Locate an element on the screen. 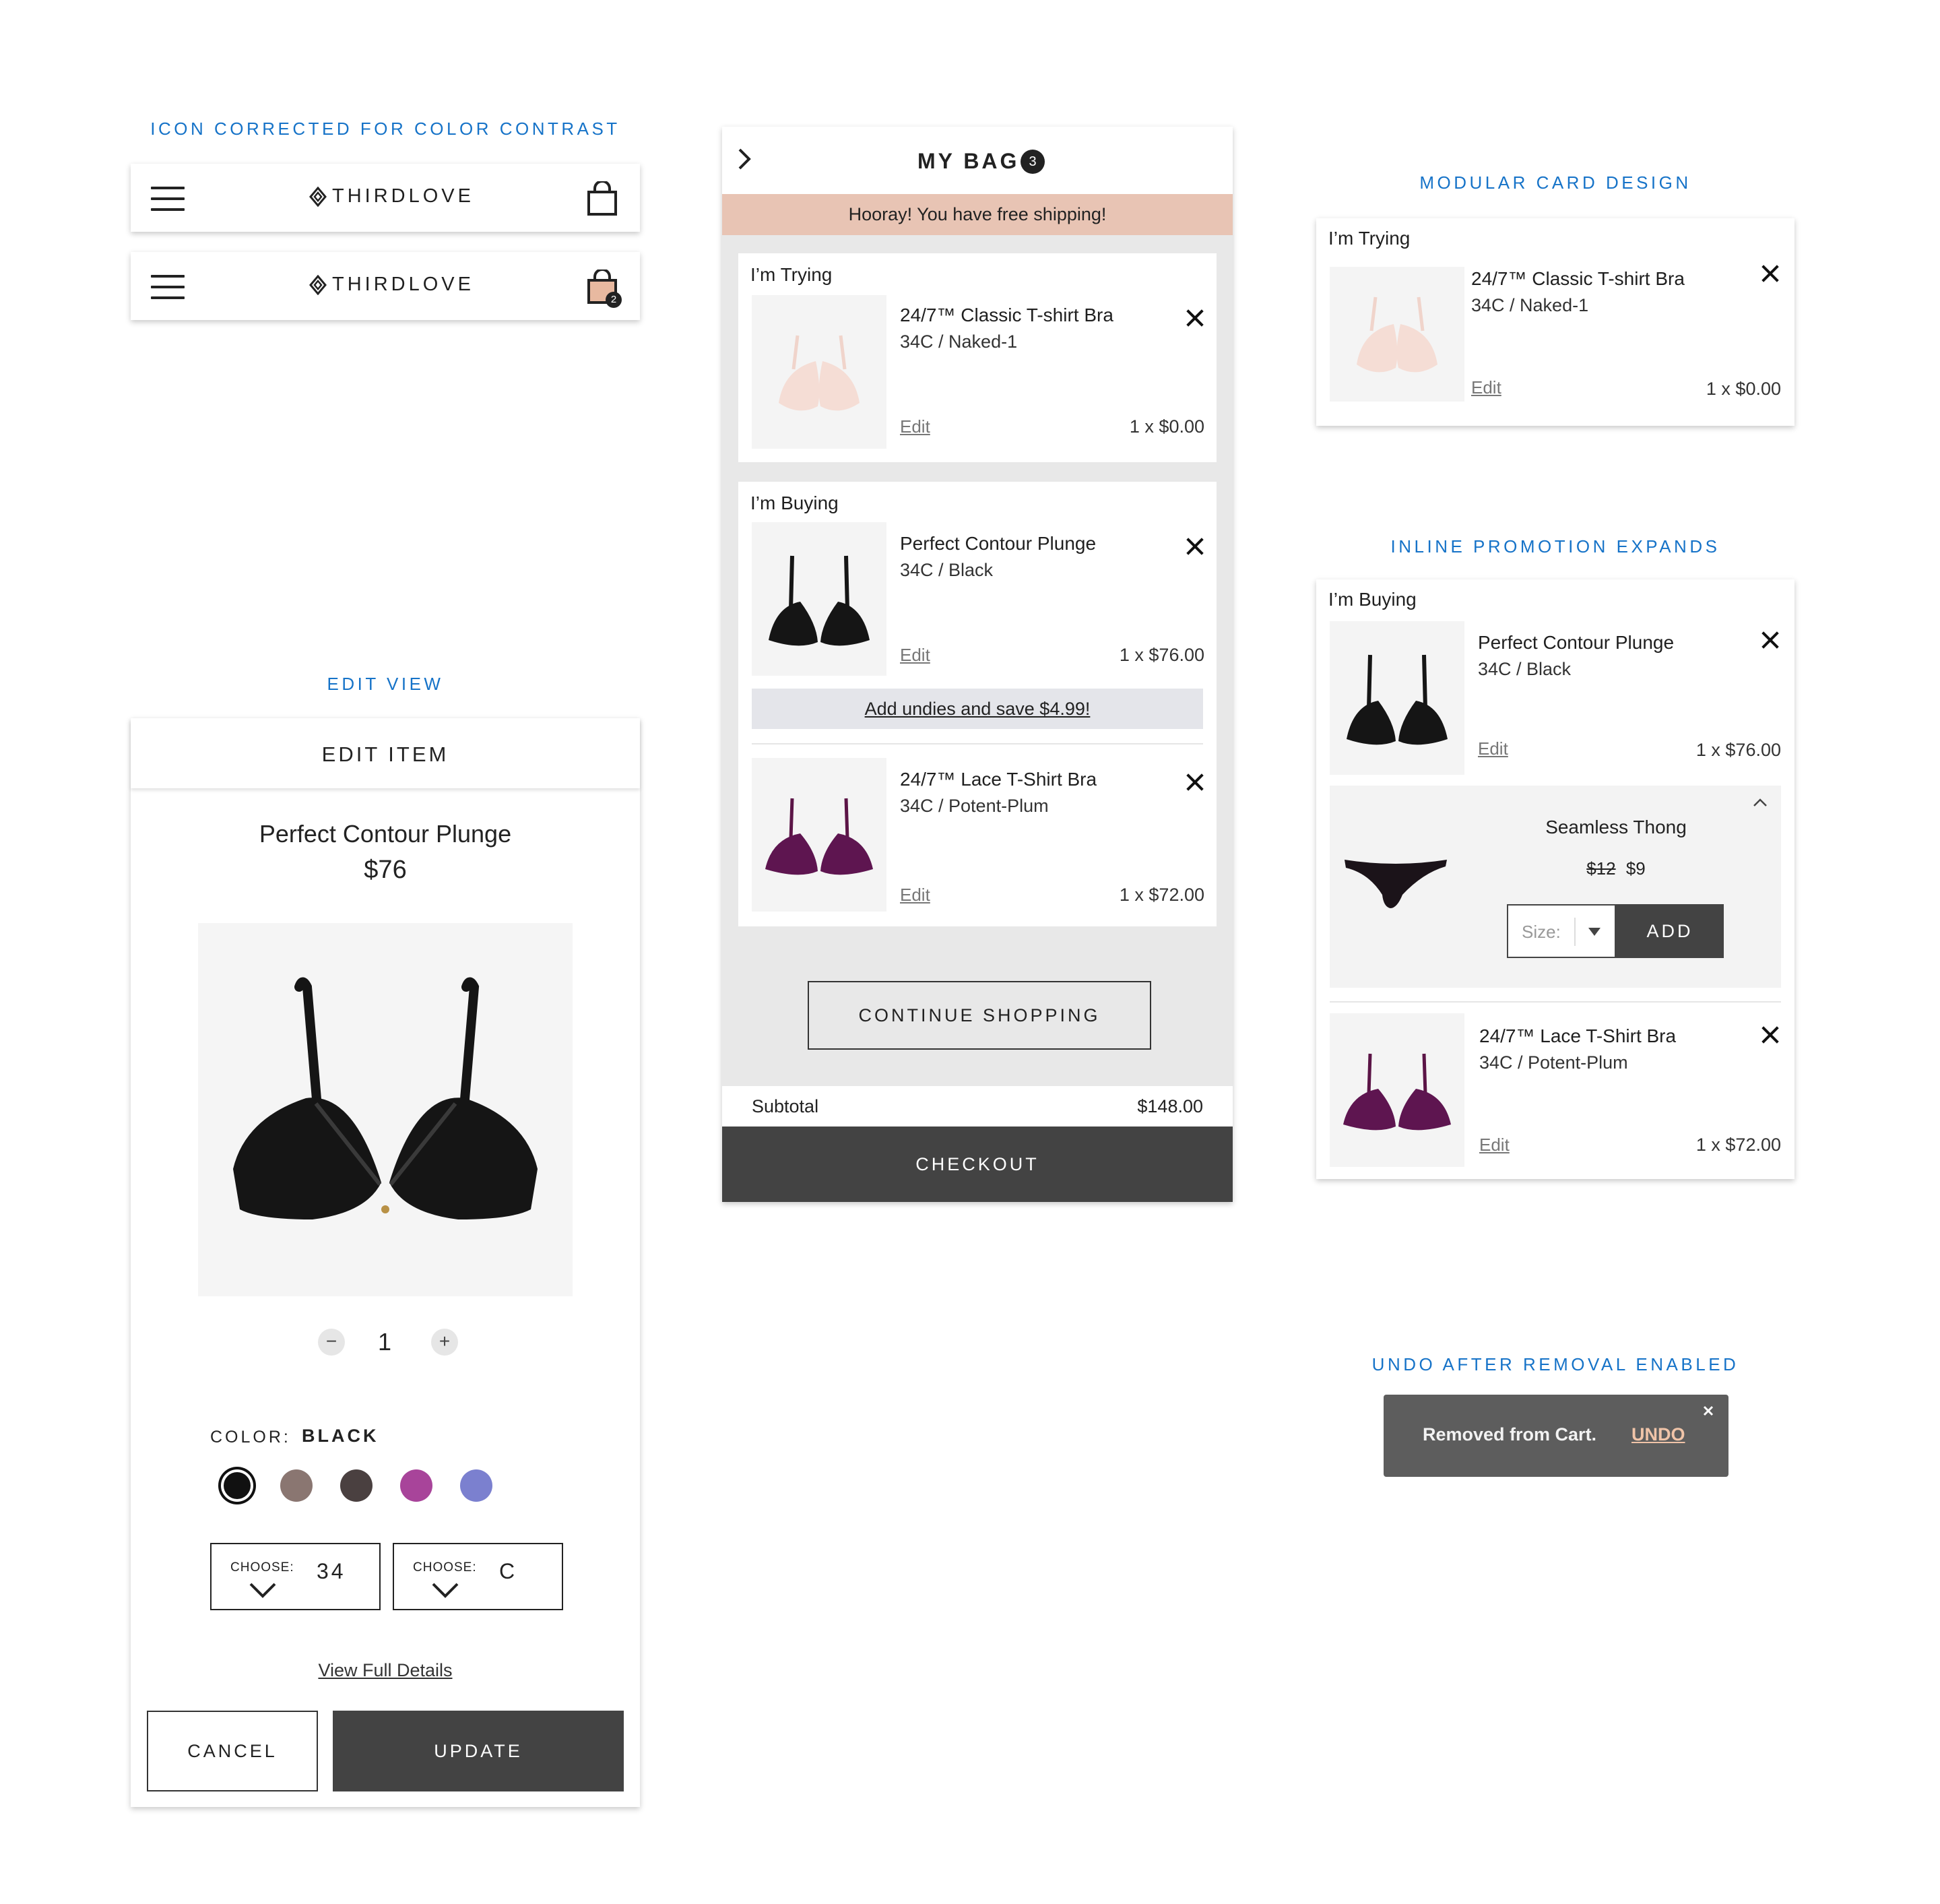  promo-price: $12 $9 is located at coordinates (1616, 868).